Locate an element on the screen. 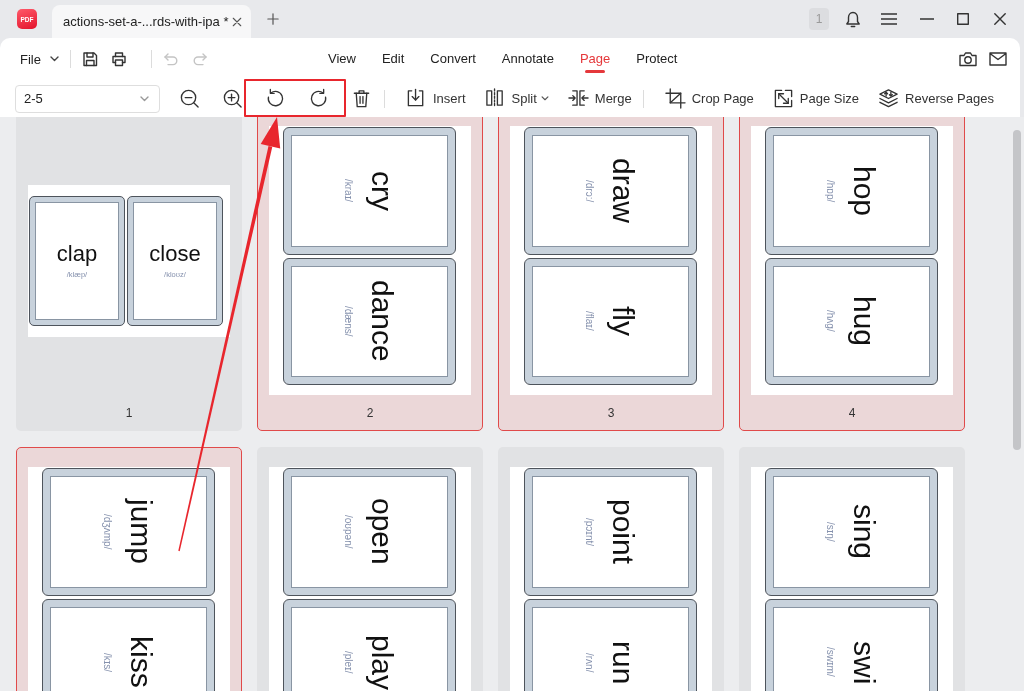 The image size is (1024, 691). page-thumbnail-cell: open /oʊpən/ play /pleɪ/ is located at coordinates (370, 569).